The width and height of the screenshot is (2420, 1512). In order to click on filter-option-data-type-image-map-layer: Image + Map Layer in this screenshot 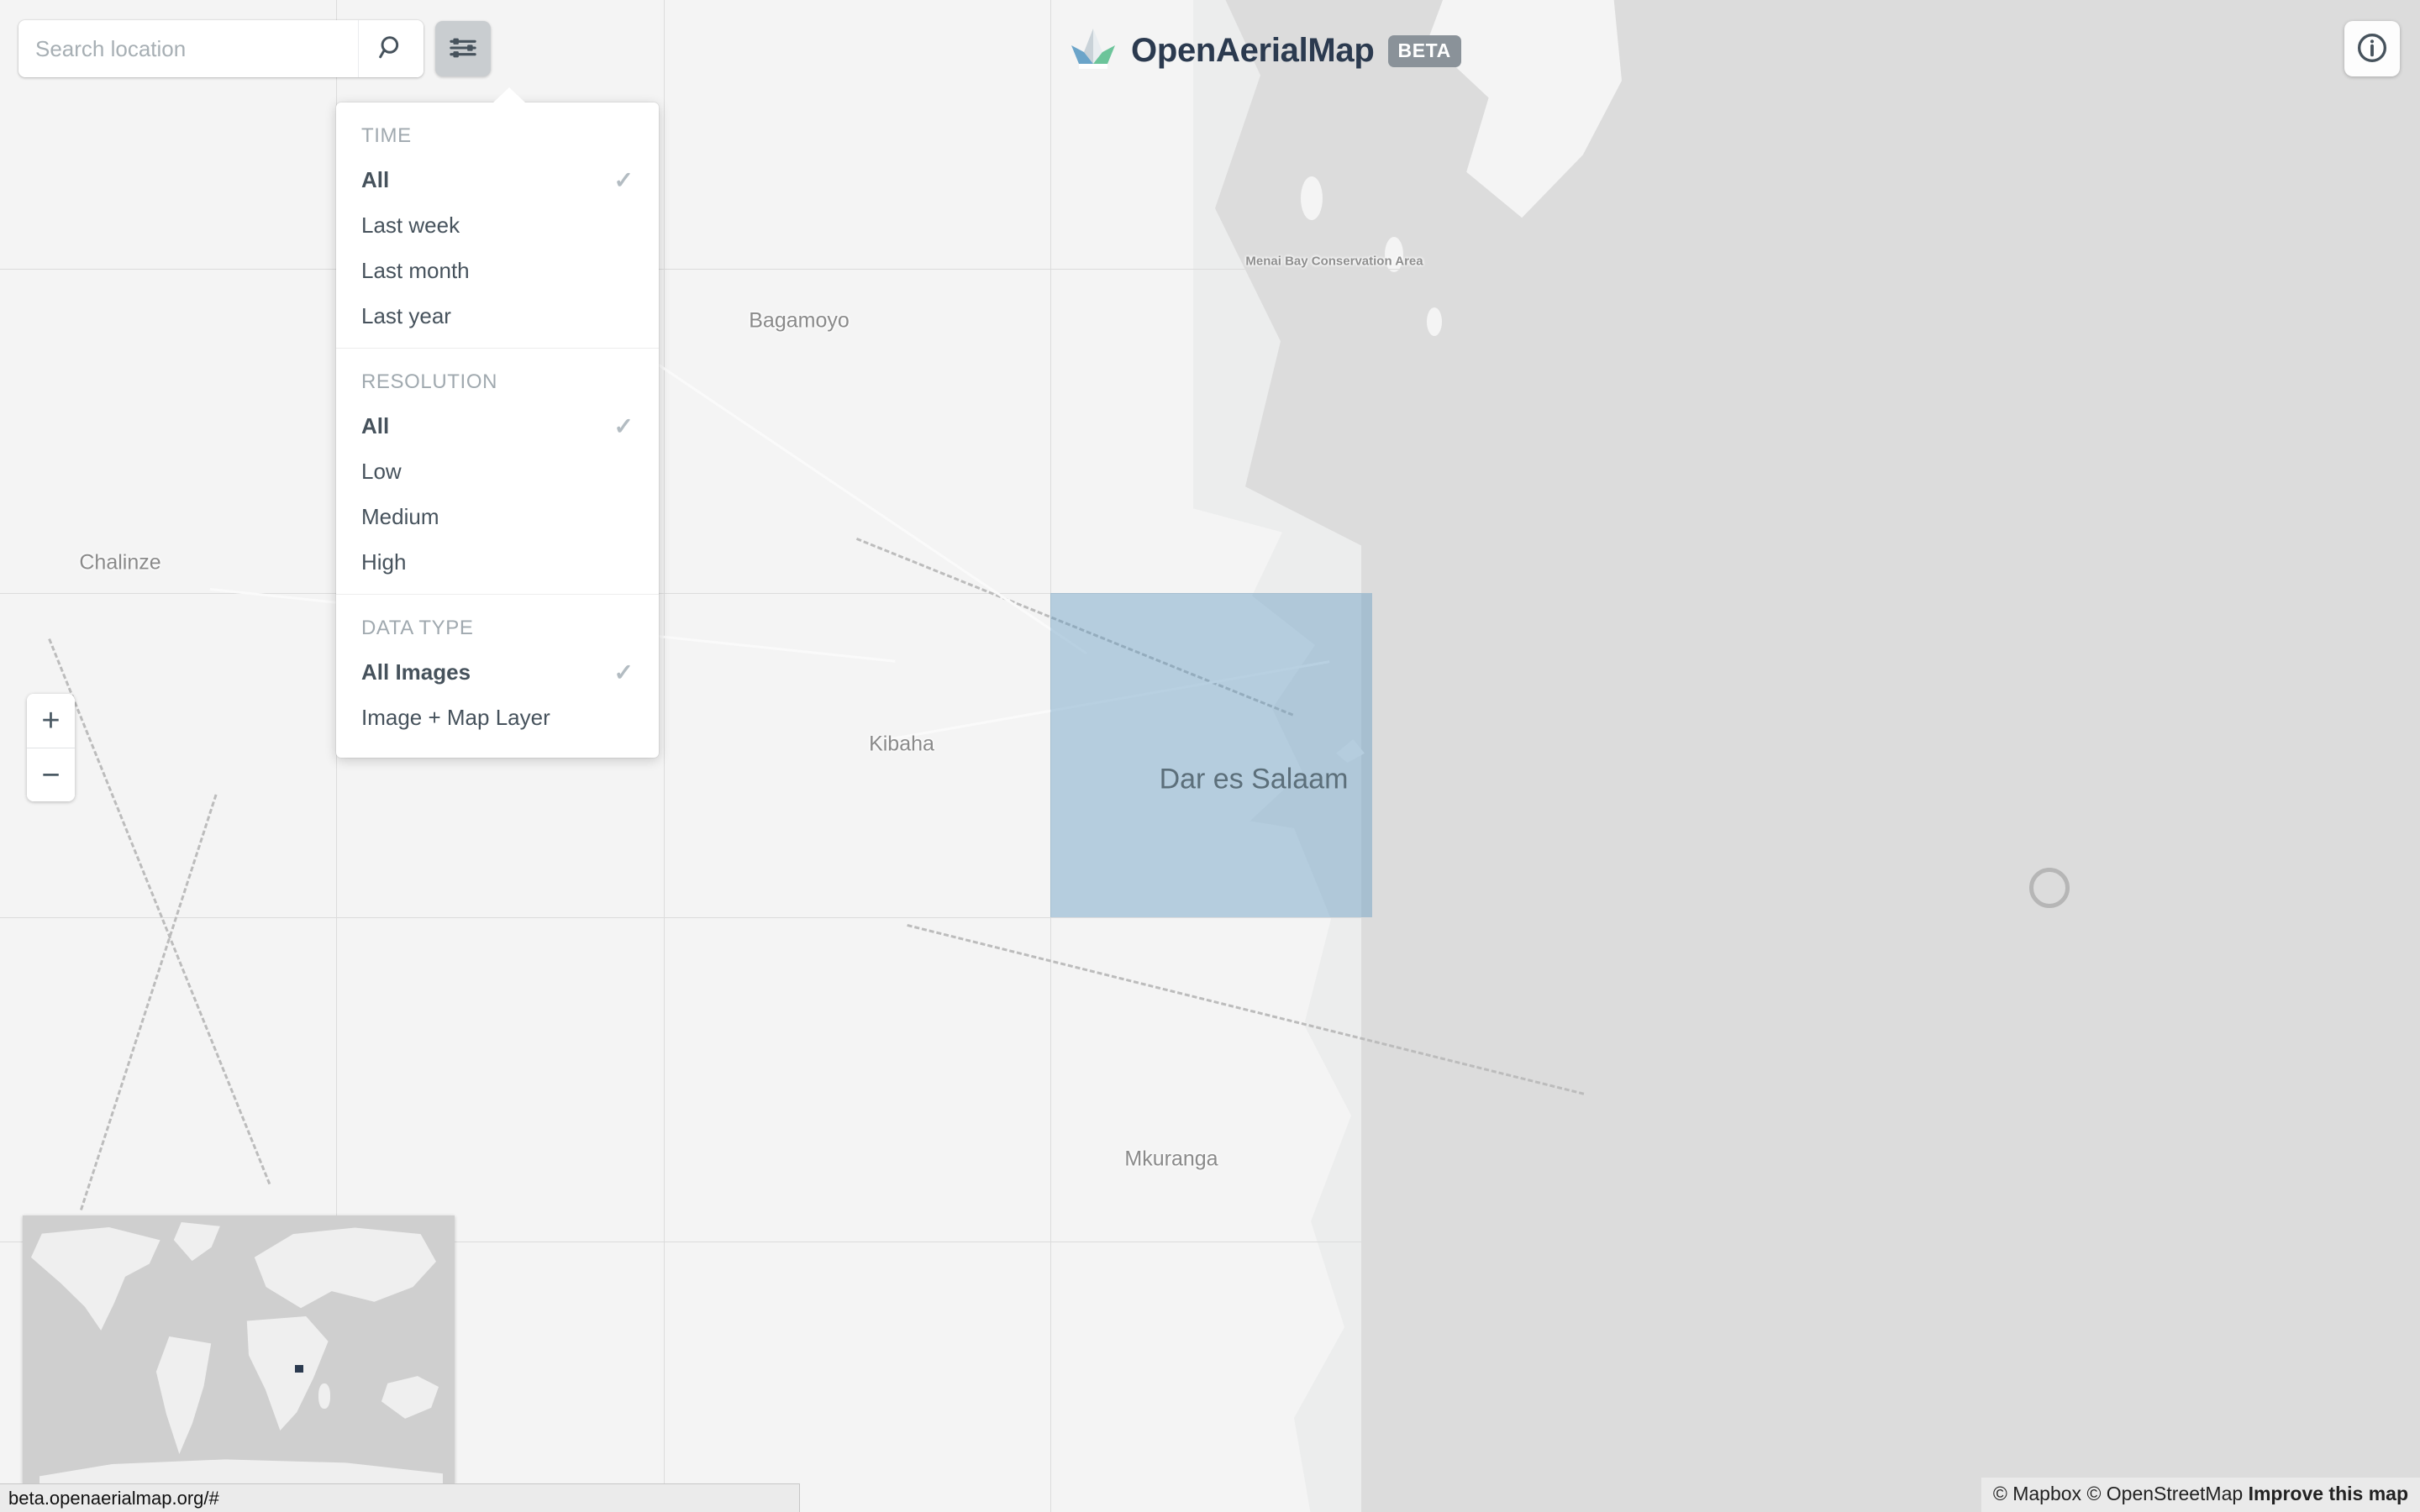, I will do `click(497, 718)`.